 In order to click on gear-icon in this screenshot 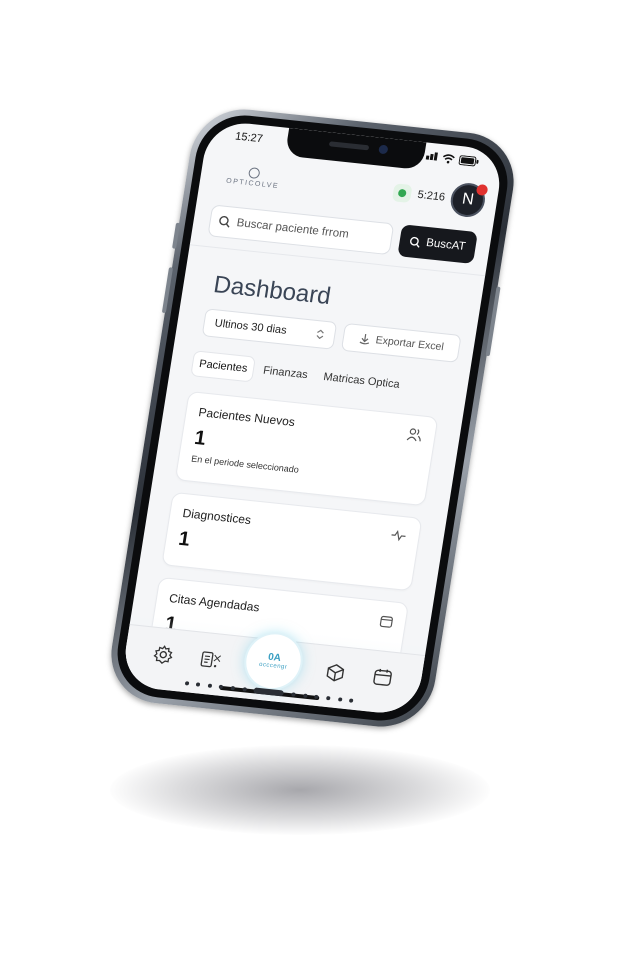, I will do `click(163, 654)`.